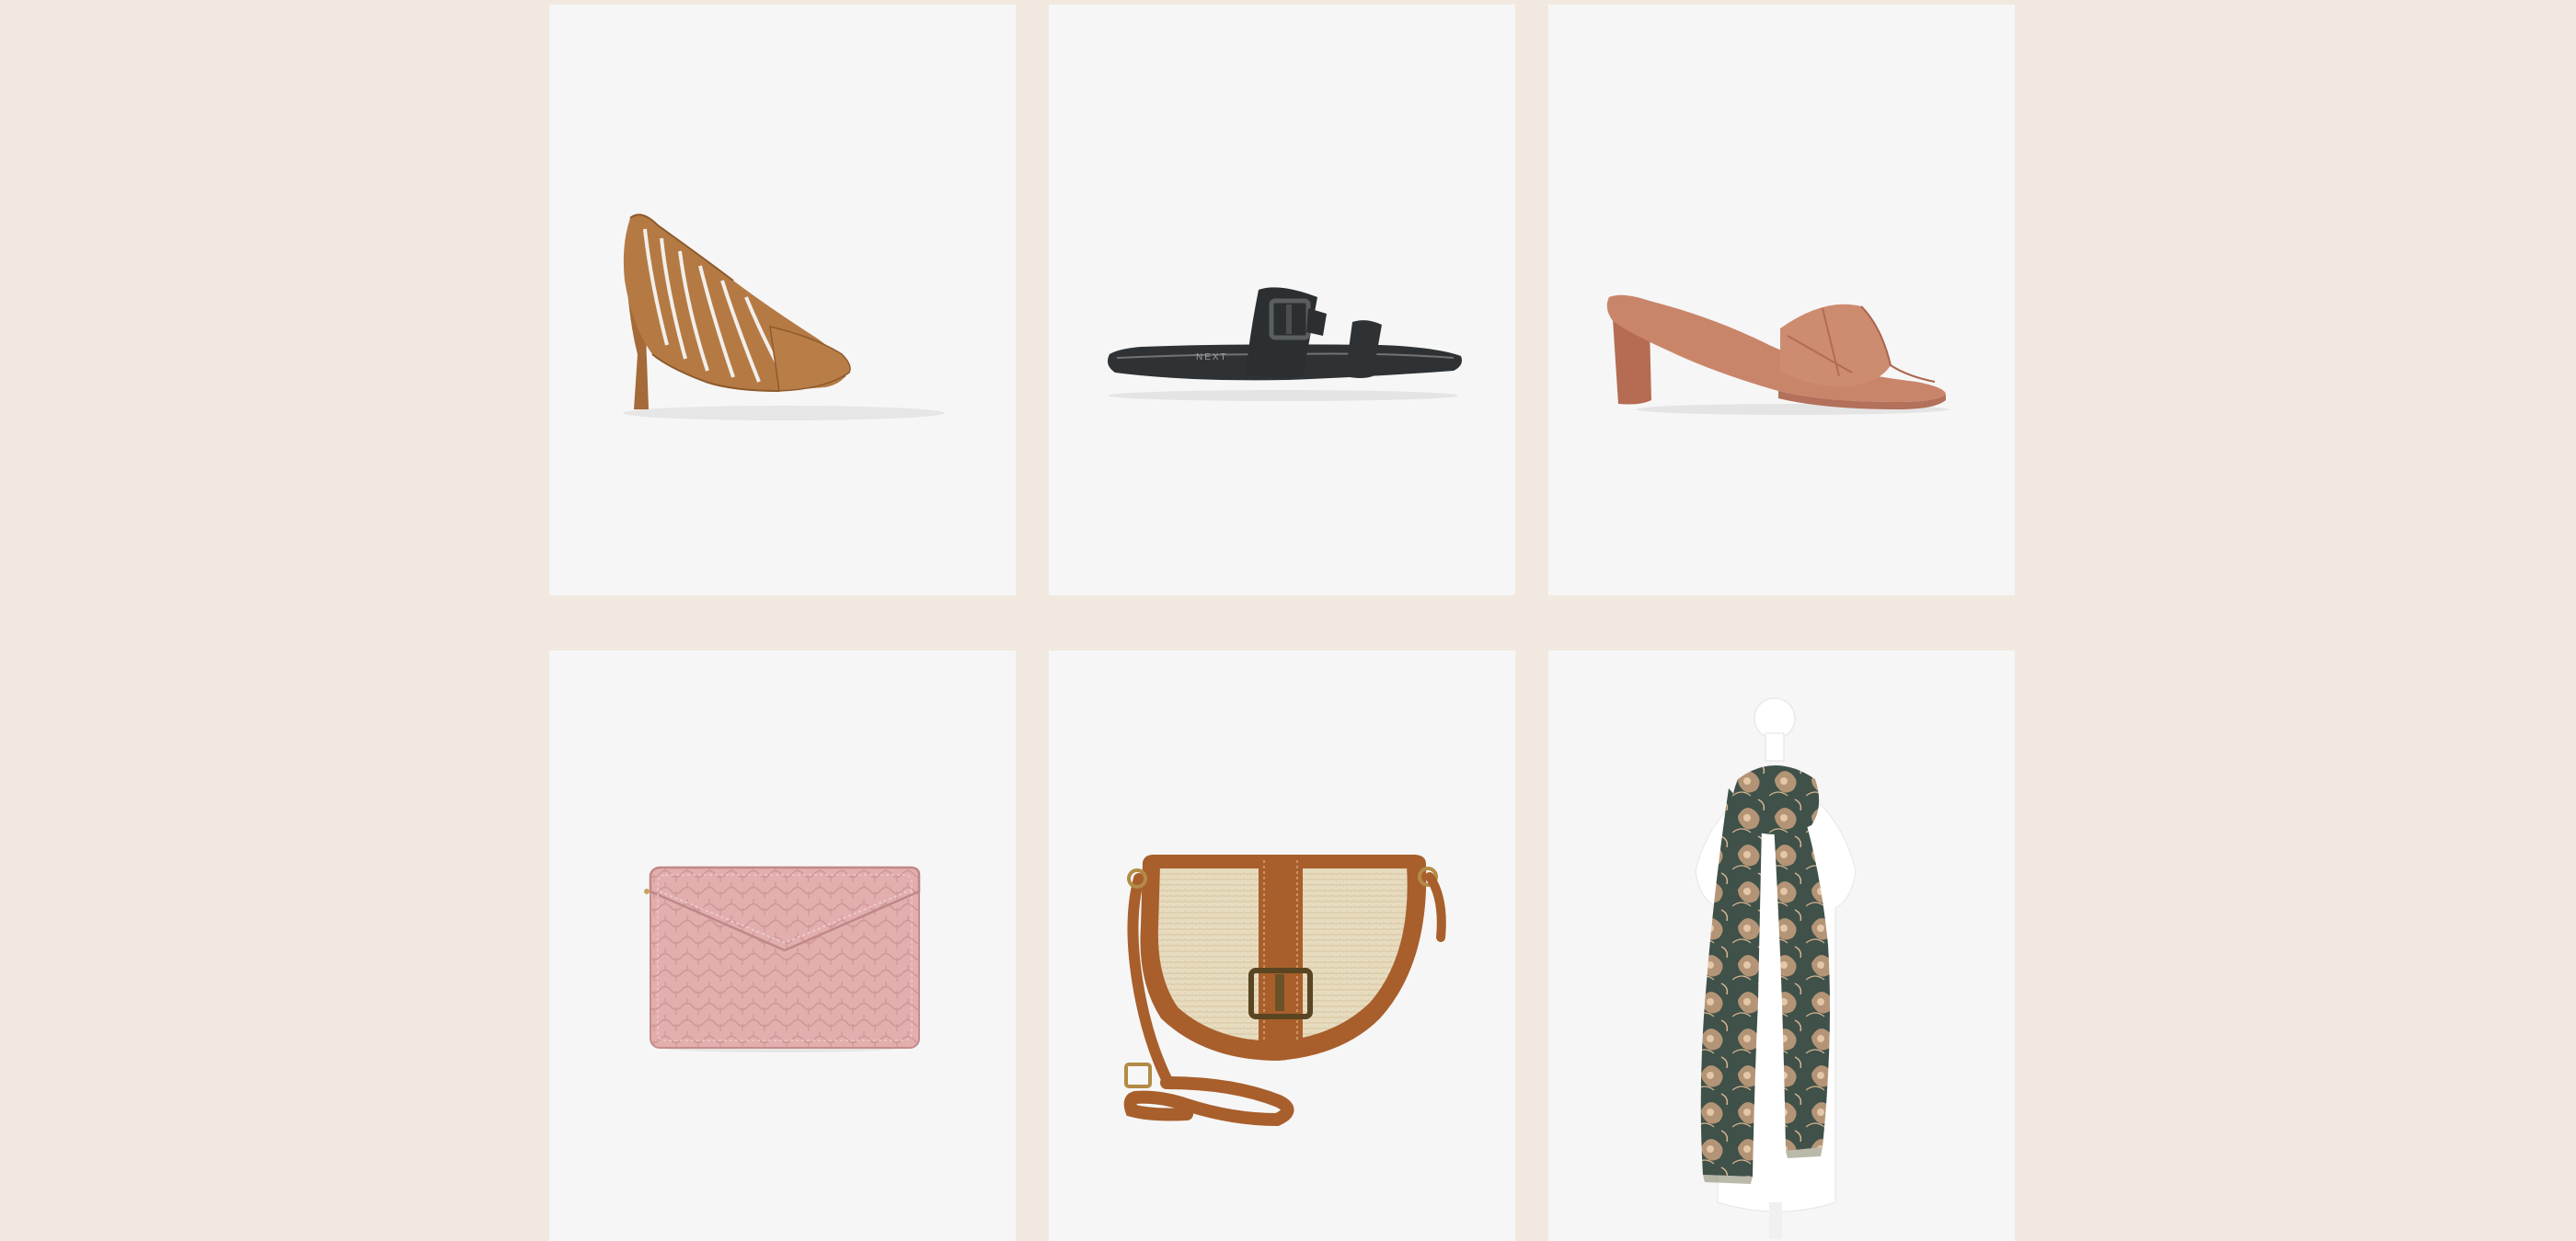 The image size is (2576, 1241). What do you see at coordinates (1212, 357) in the screenshot?
I see `sandal-brand-mark: NEXT` at bounding box center [1212, 357].